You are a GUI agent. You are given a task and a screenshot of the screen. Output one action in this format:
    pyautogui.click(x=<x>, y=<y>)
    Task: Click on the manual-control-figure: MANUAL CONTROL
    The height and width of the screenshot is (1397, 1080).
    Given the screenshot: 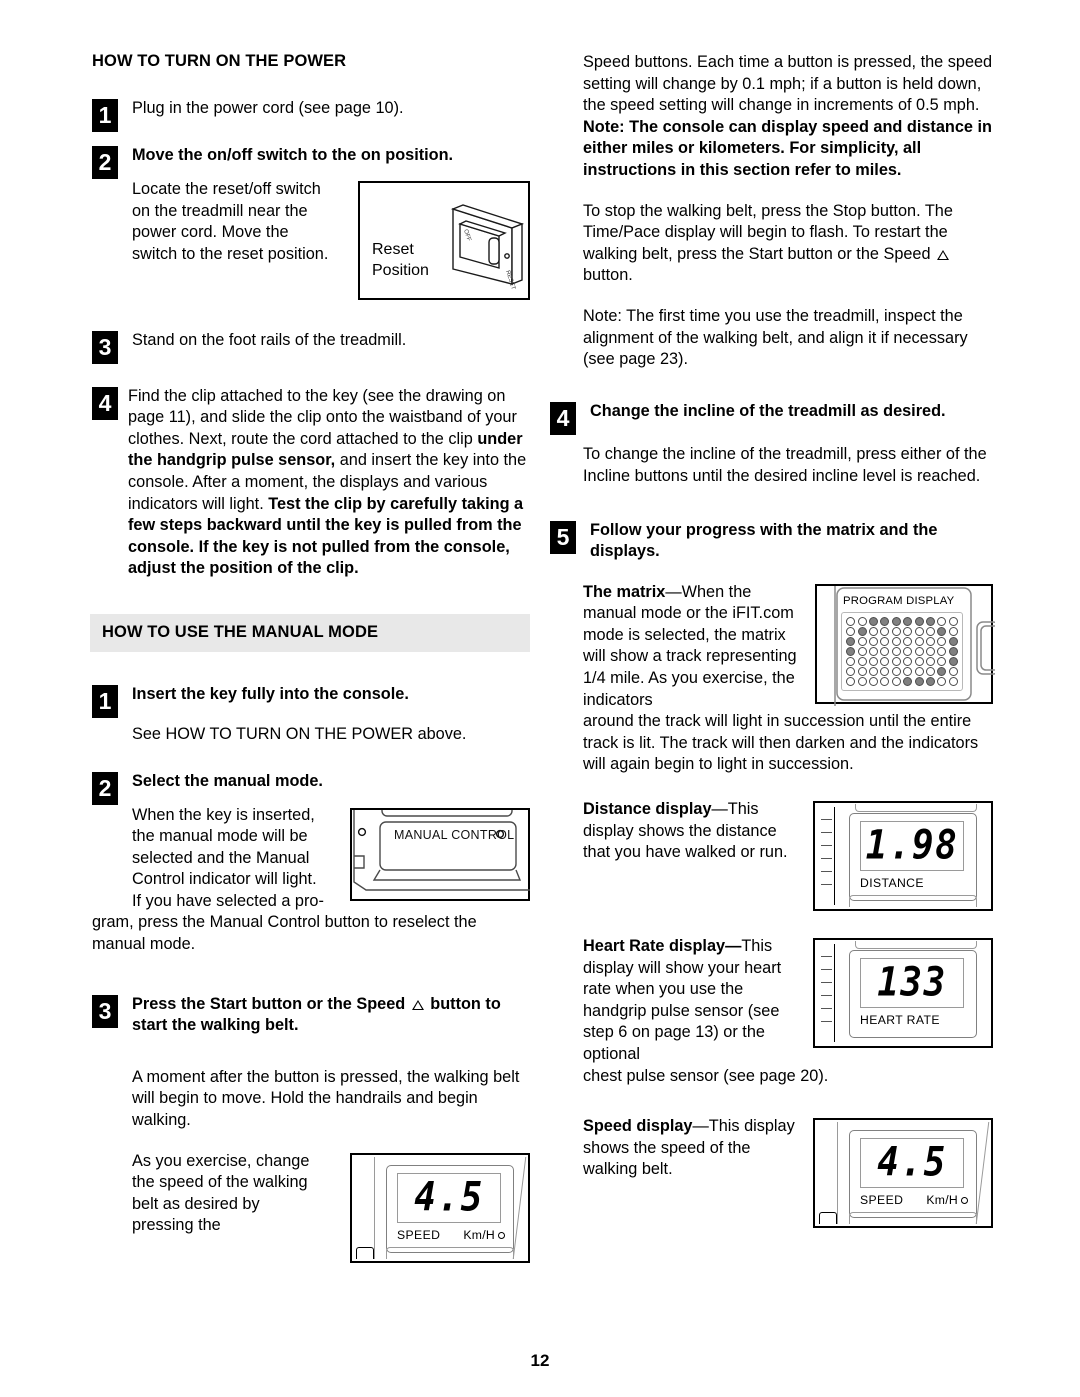 What is the action you would take?
    pyautogui.click(x=440, y=854)
    